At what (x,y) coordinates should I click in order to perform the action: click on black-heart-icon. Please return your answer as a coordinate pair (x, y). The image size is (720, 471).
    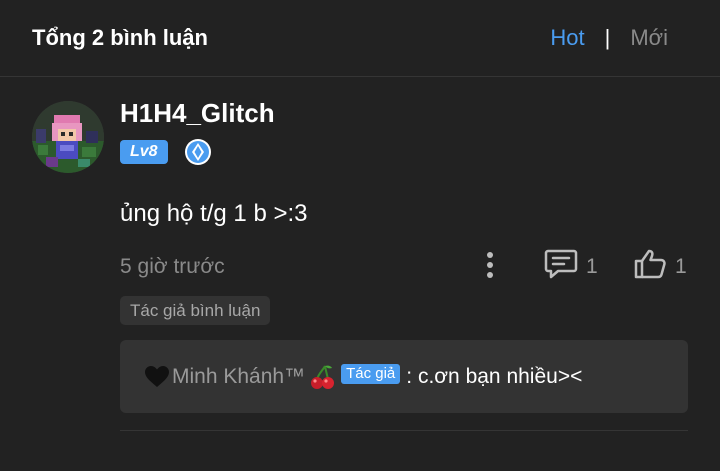
    Looking at the image, I should click on (157, 377).